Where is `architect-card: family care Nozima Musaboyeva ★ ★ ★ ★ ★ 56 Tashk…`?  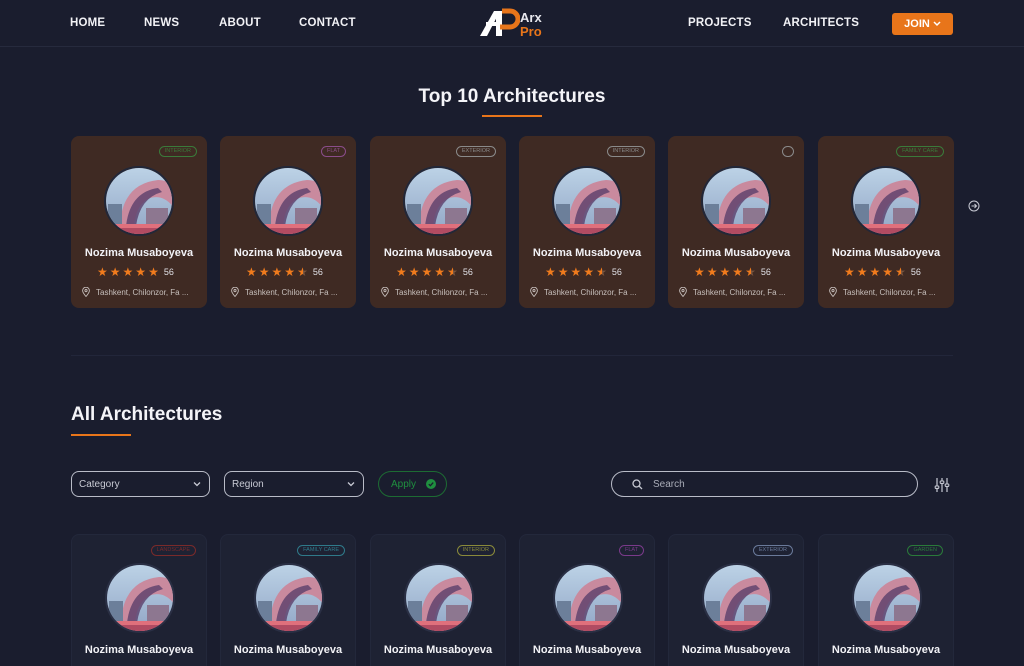 architect-card: family care Nozima Musaboyeva ★ ★ ★ ★ ★ 56 Tashk… is located at coordinates (886, 222).